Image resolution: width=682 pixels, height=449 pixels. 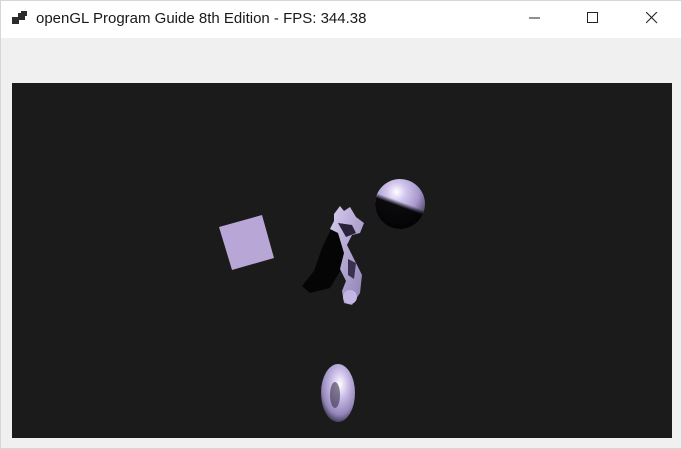 I want to click on close-button, so click(x=652, y=19).